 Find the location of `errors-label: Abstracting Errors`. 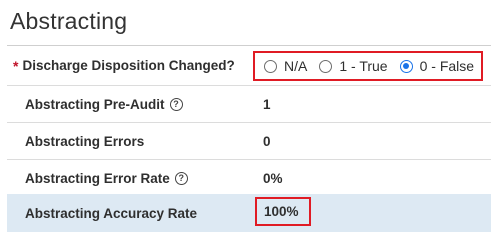

errors-label: Abstracting Errors is located at coordinates (85, 141).